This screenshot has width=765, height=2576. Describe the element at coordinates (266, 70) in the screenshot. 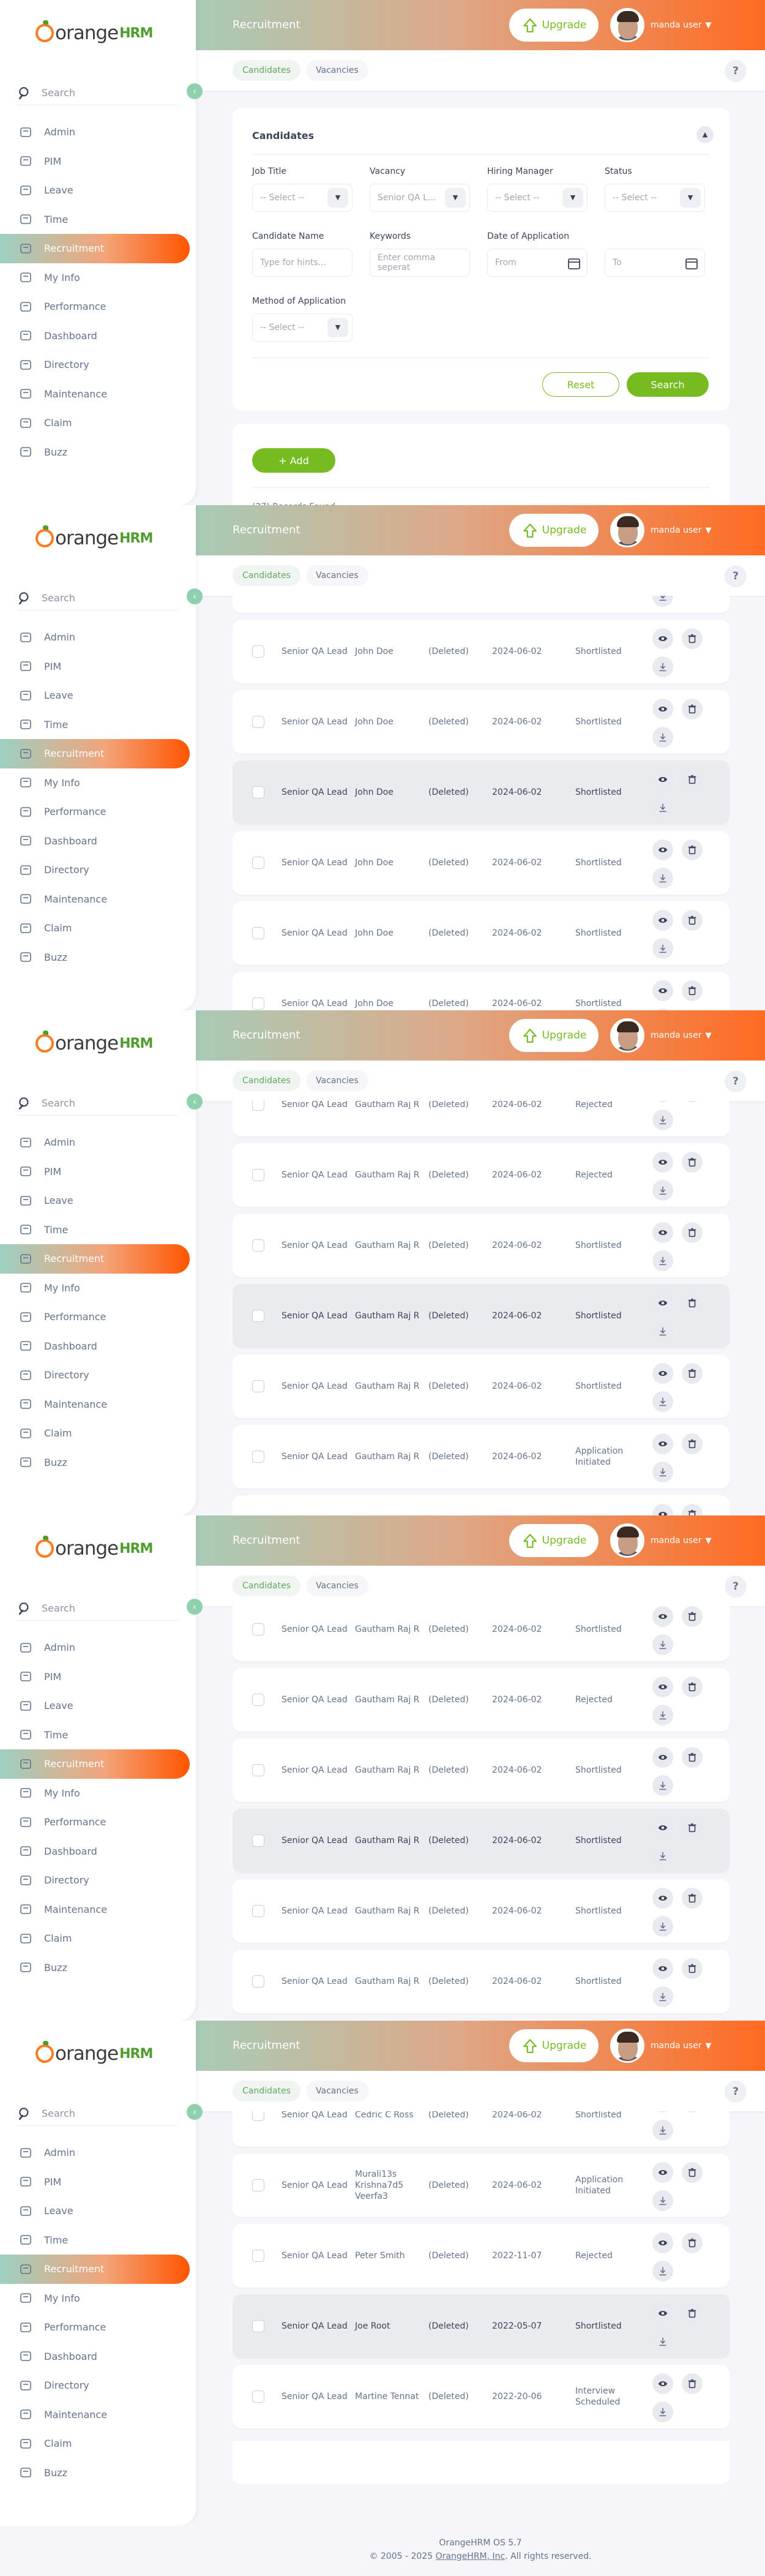

I see `tab-candidates: Candidates` at that location.